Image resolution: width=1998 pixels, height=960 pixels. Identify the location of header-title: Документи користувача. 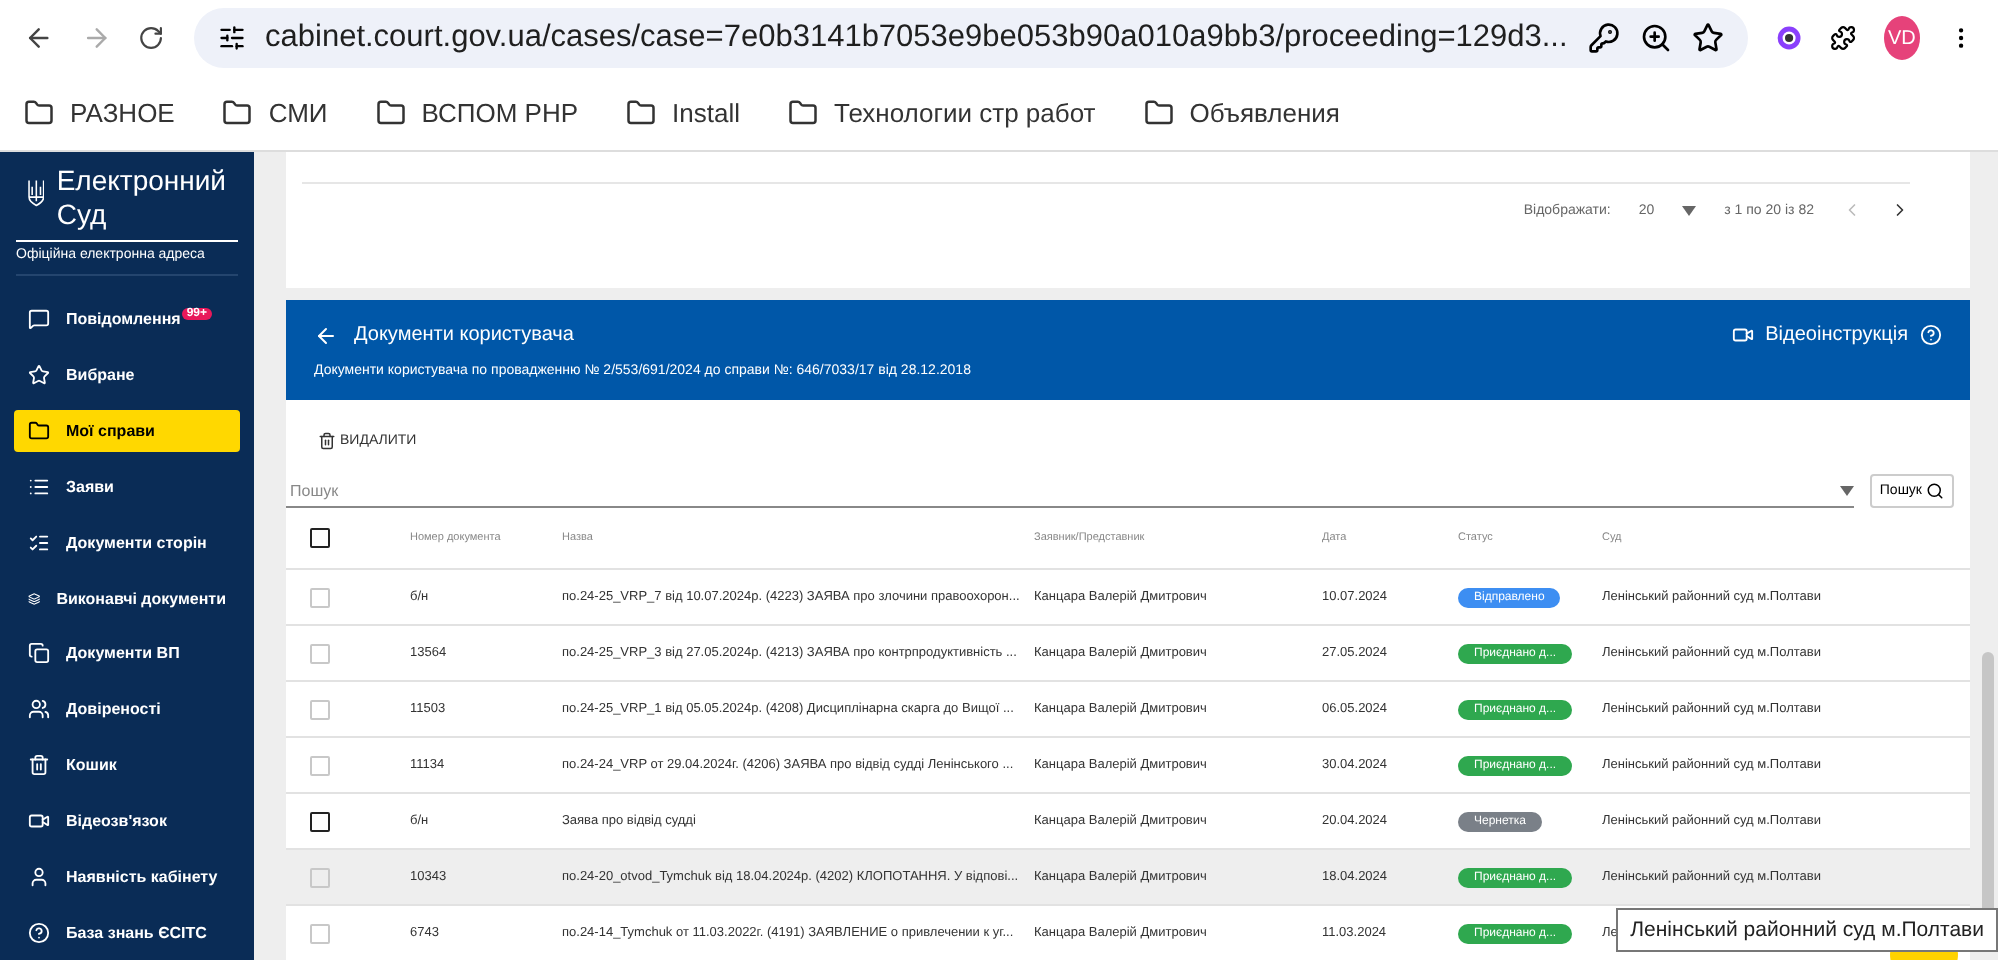
(465, 335).